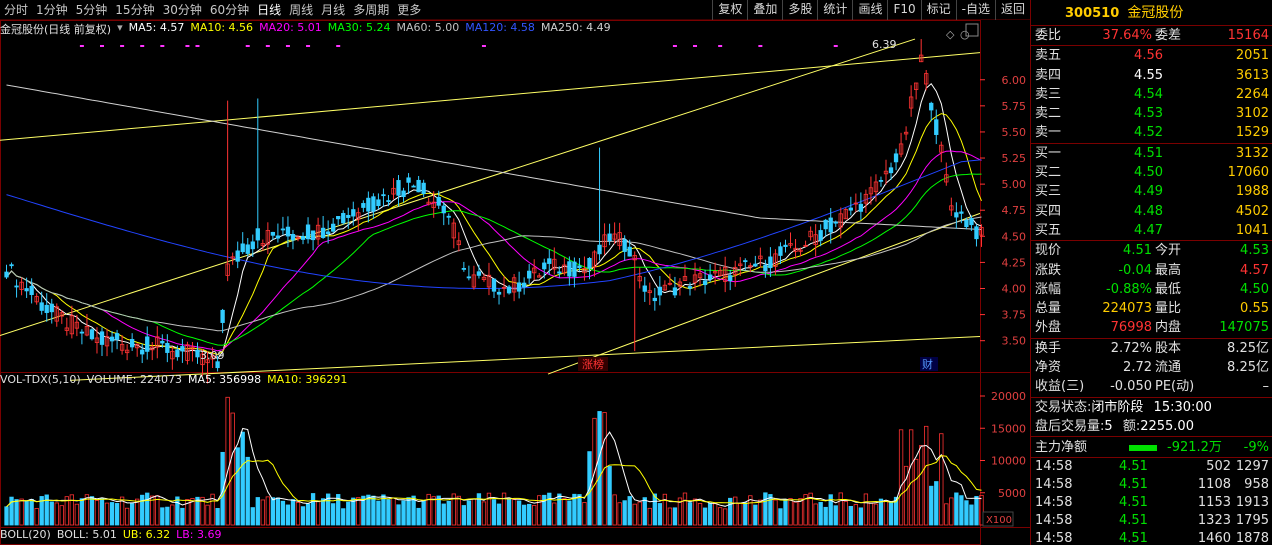 Image resolution: width=1272 pixels, height=545 pixels. I want to click on toolbar-button-2: 多股, so click(799, 10).